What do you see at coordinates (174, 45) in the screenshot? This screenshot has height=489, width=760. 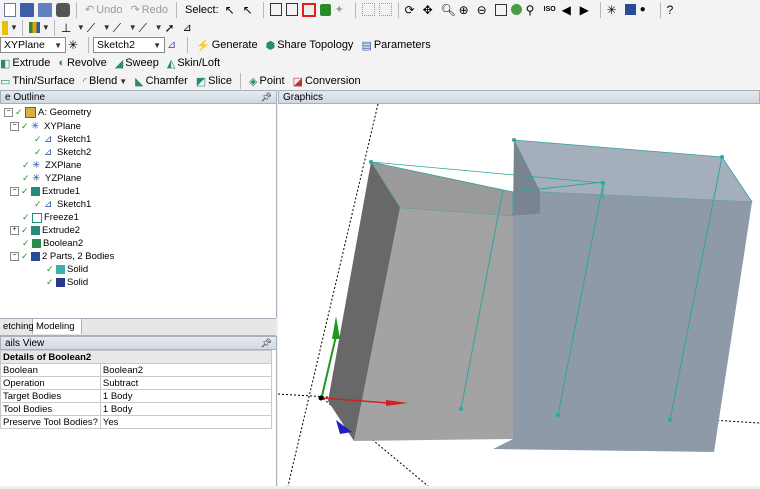 I see `new-sketch-icon: ⊿` at bounding box center [174, 45].